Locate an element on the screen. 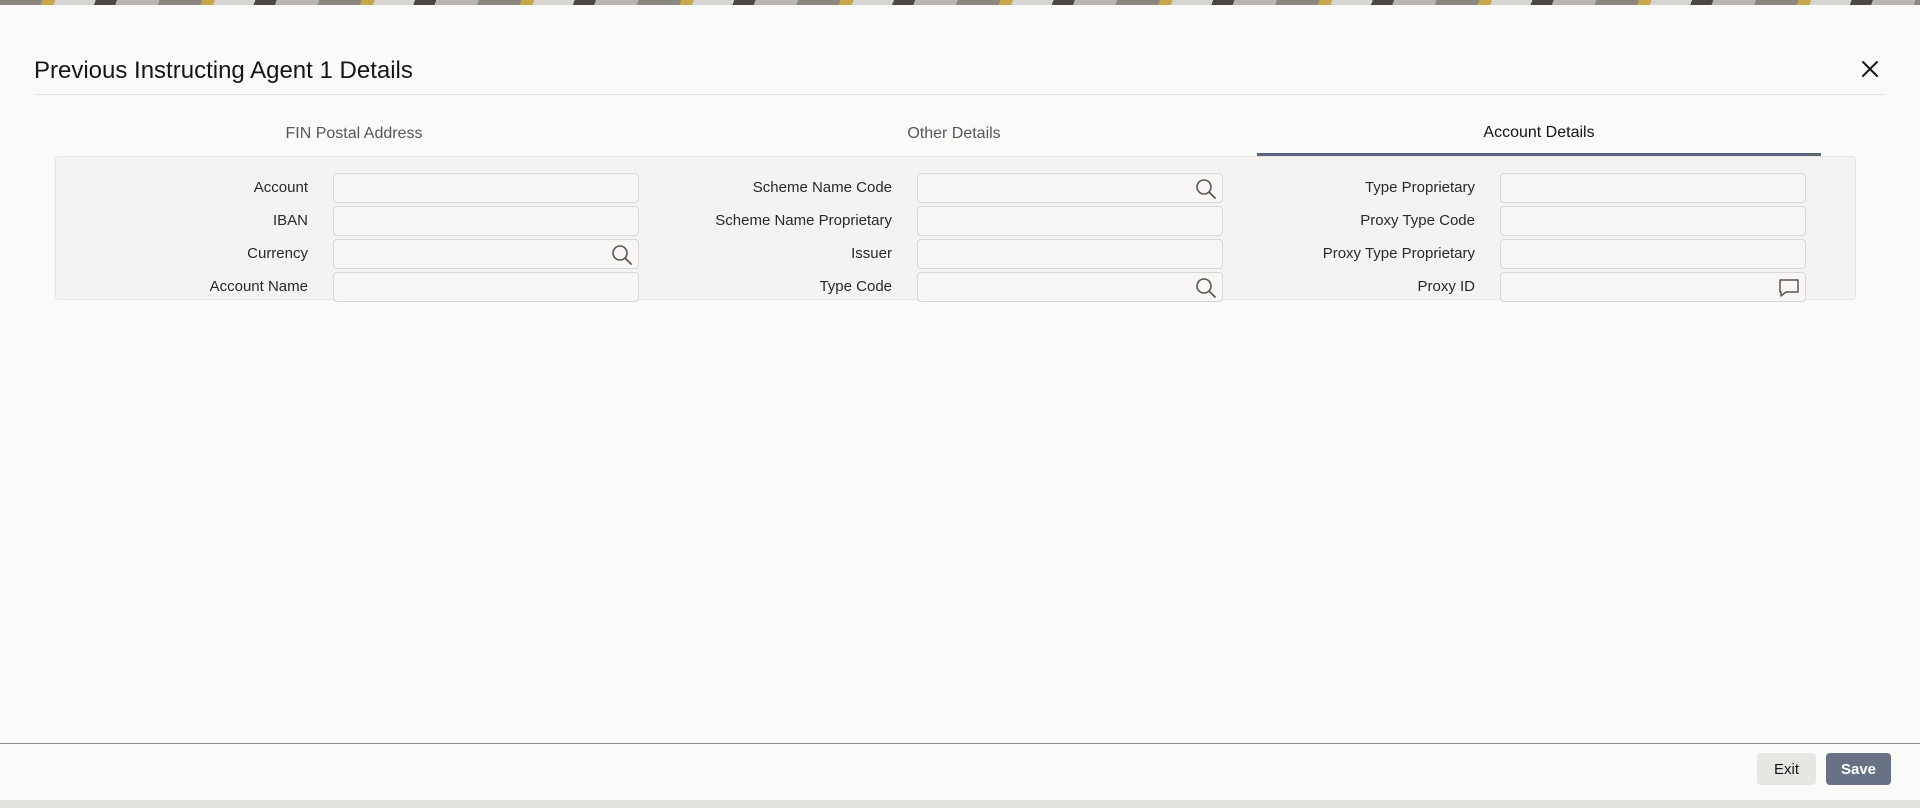  proxy-id-input is located at coordinates (1653, 287).